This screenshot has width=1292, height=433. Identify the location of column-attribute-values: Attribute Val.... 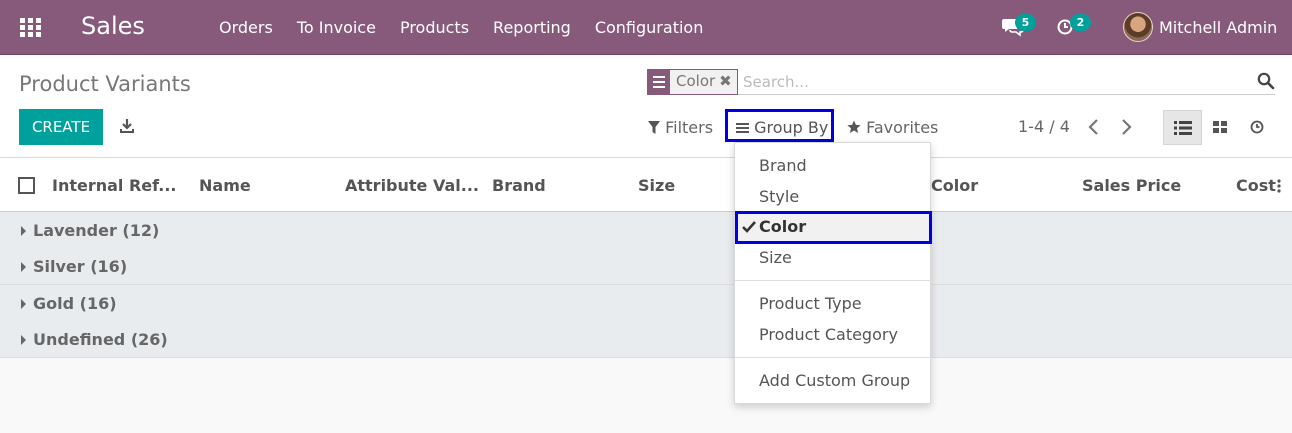
(412, 185).